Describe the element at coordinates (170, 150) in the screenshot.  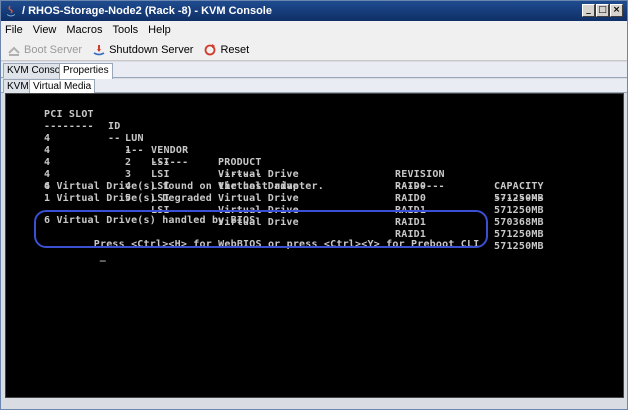
I see `header-vendor: VENDOR` at that location.